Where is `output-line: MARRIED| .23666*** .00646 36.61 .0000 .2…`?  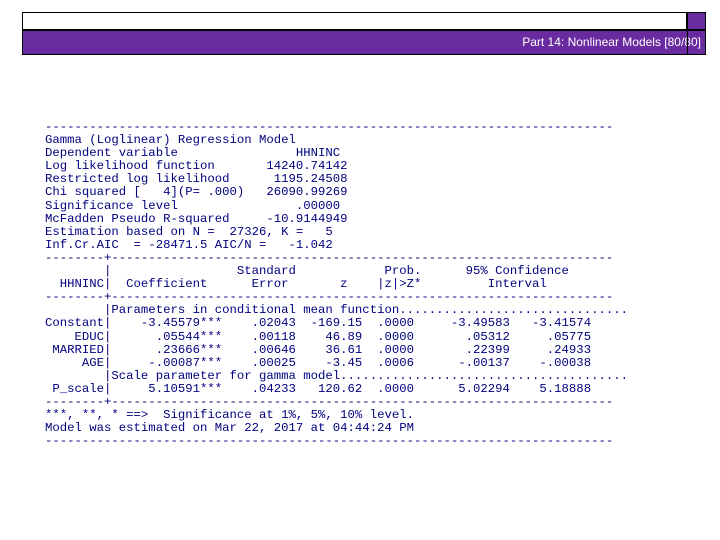 output-line: MARRIED| .23666*** .00646 36.61 .0000 .2… is located at coordinates (318, 349).